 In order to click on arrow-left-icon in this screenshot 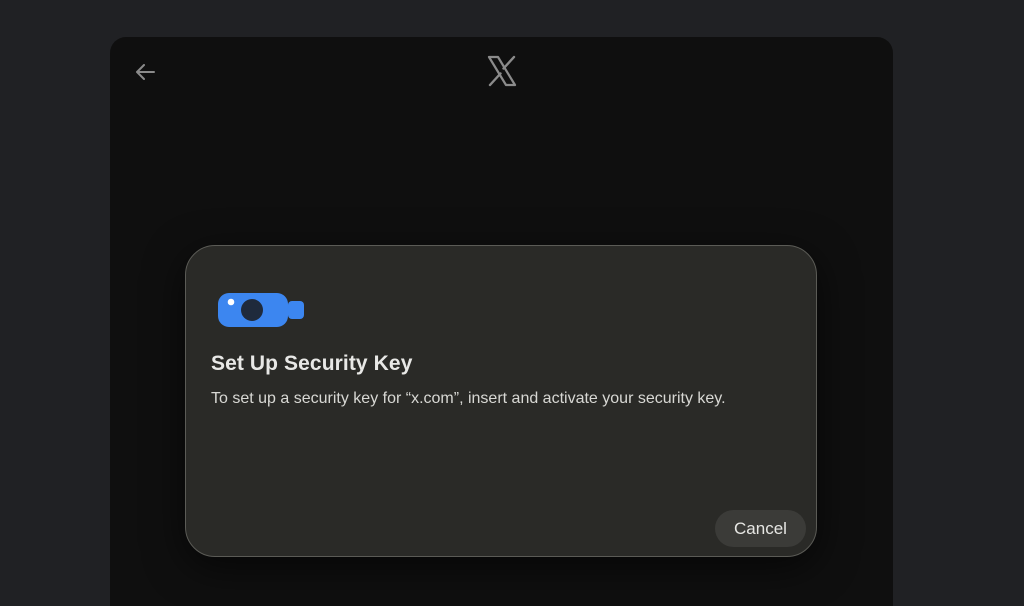, I will do `click(145, 72)`.